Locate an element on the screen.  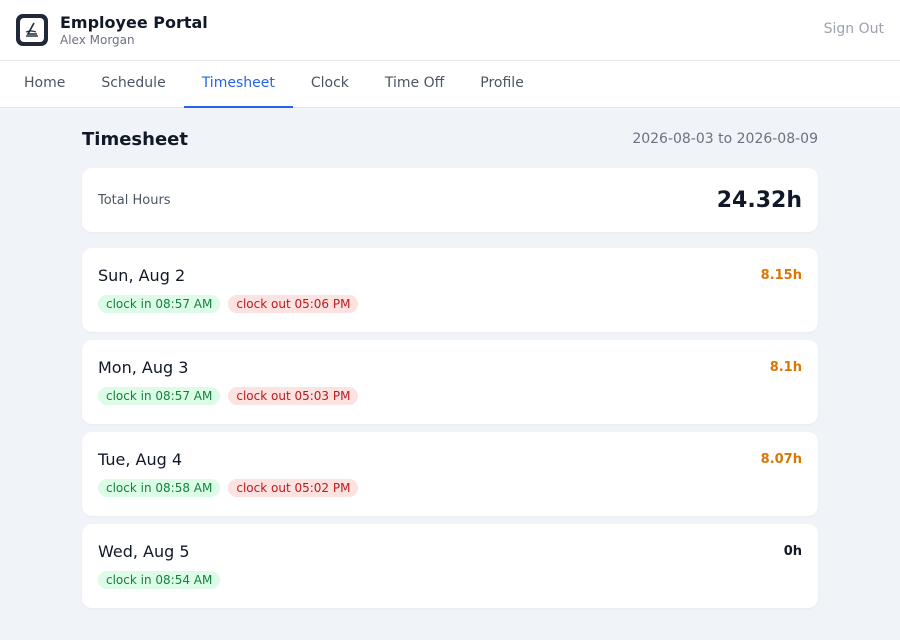
day-date: Sun, Aug 2 is located at coordinates (142, 275).